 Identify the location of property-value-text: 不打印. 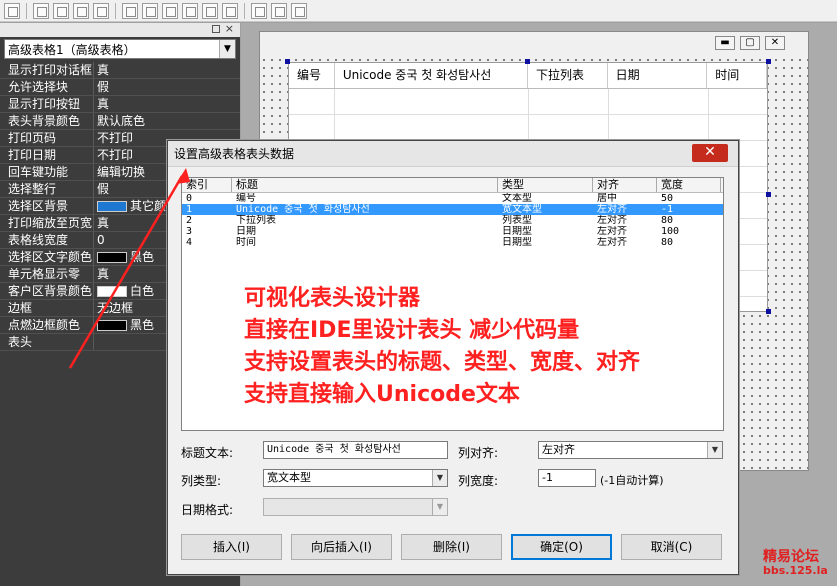
(115, 155).